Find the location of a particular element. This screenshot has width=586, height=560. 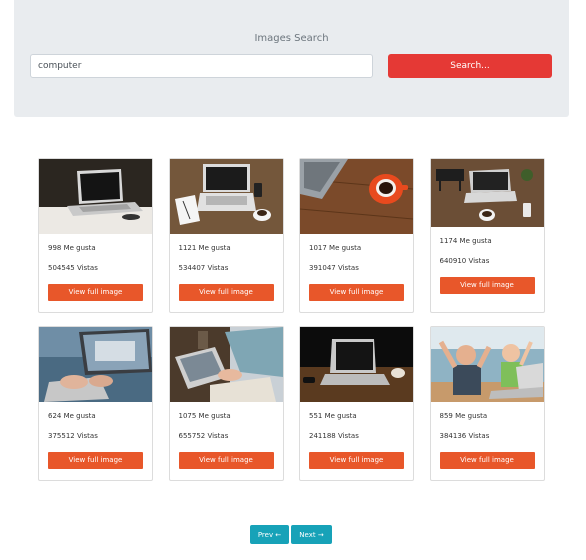

likes-count: 1075 Me gusta is located at coordinates (204, 416).